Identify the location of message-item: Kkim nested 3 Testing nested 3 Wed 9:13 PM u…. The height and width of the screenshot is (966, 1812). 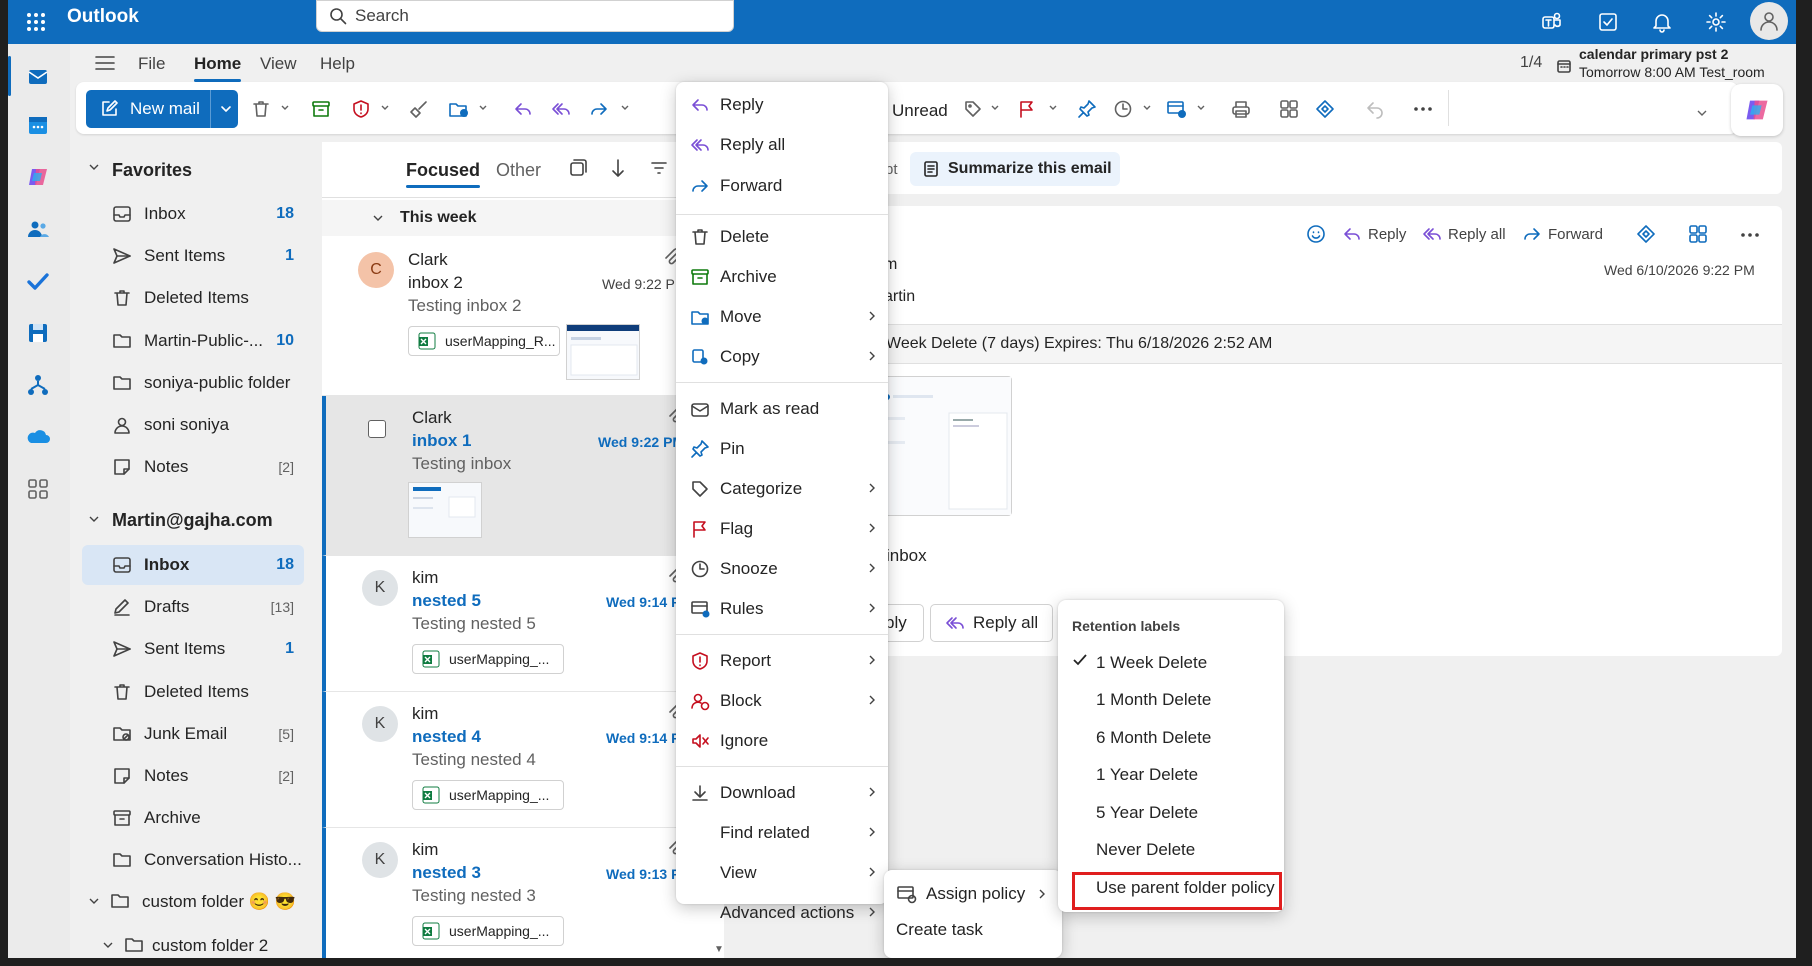
(523, 893).